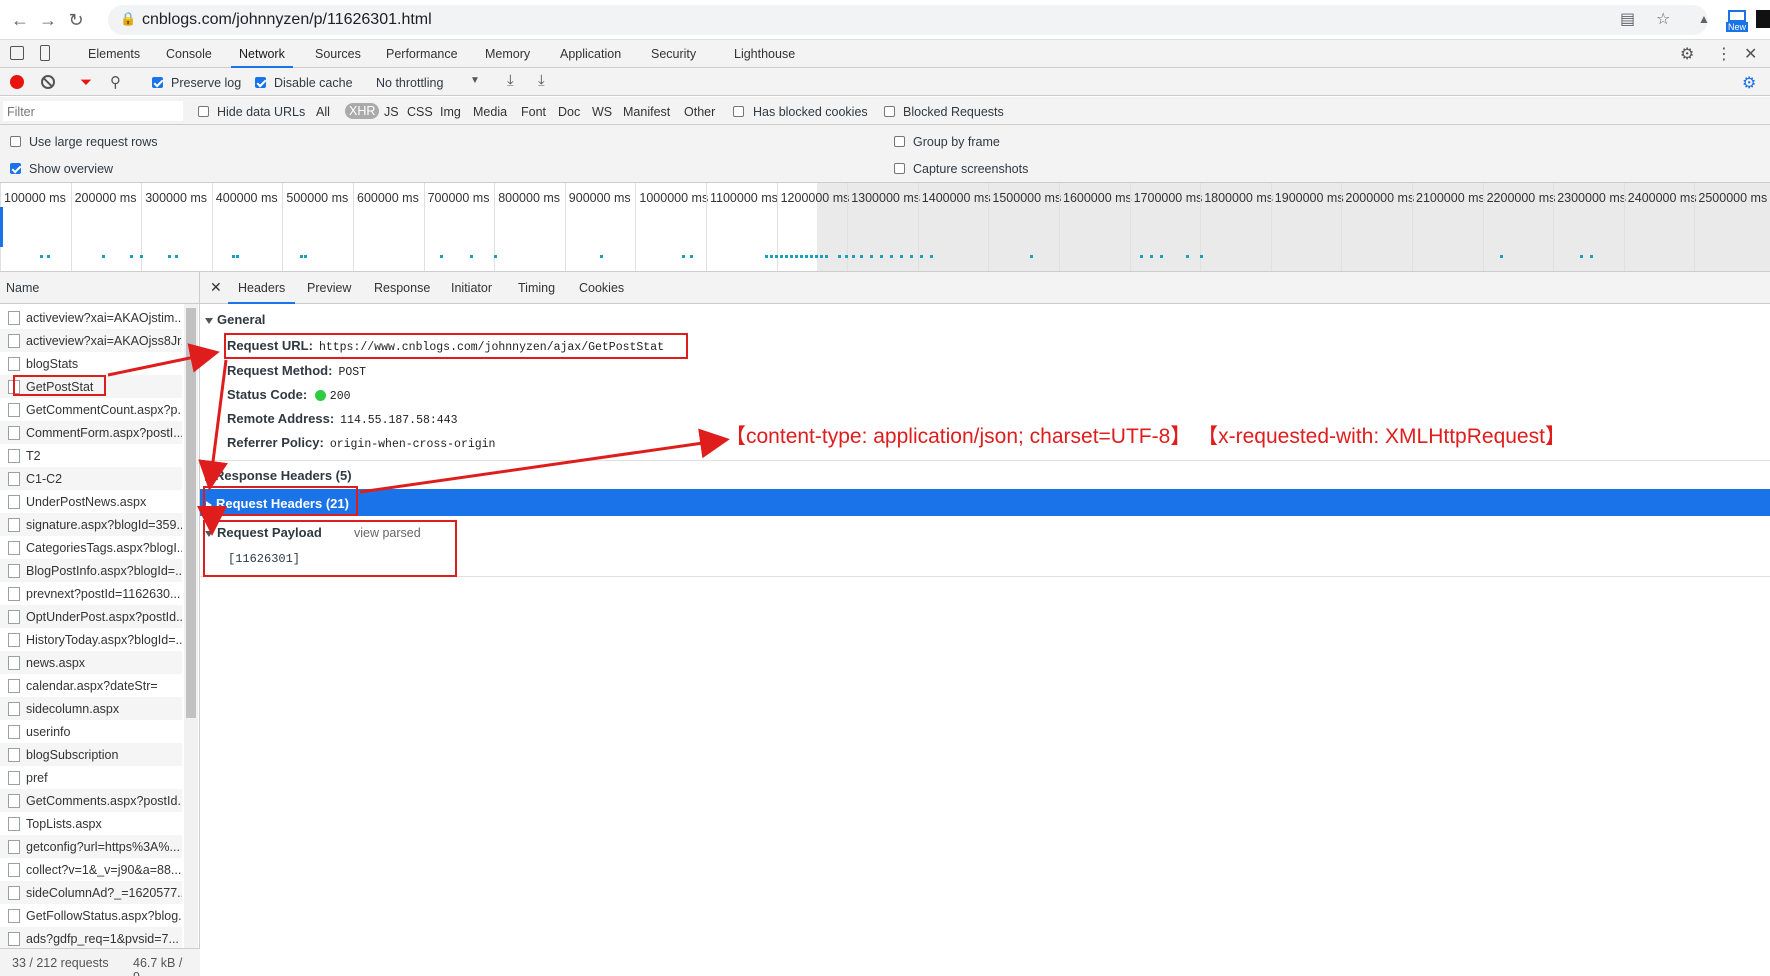 Image resolution: width=1770 pixels, height=976 pixels. I want to click on annotation-arrows, so click(418, 439).